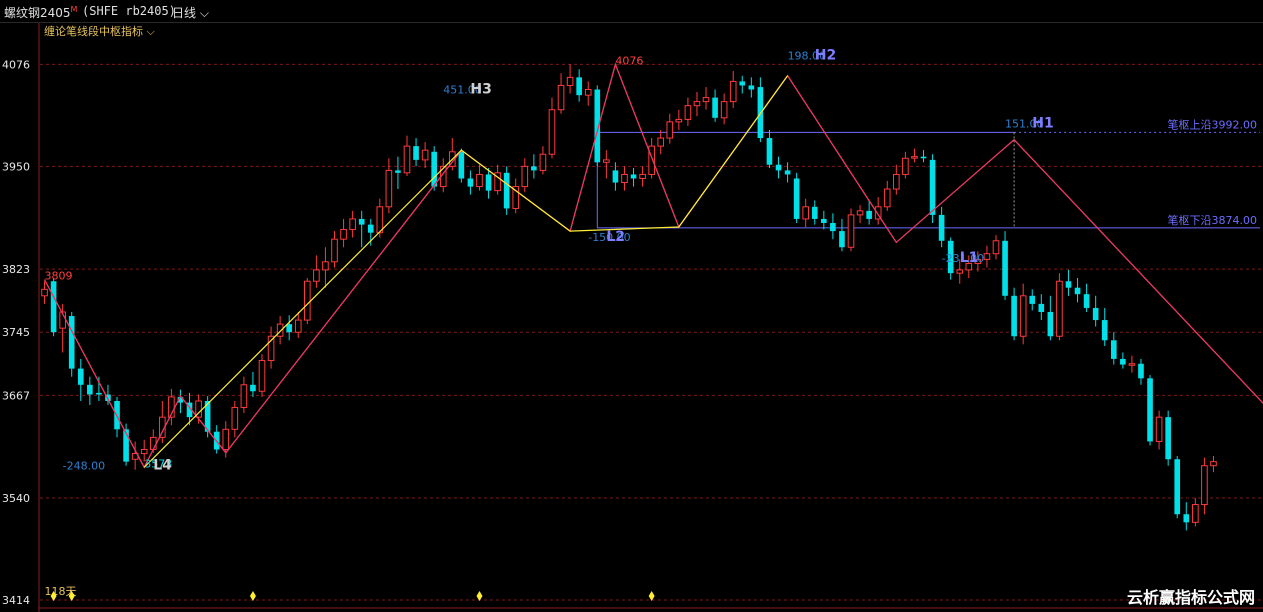 Image resolution: width=1263 pixels, height=612 pixels. What do you see at coordinates (84, 466) in the screenshot?
I see `value-label: -248.00` at bounding box center [84, 466].